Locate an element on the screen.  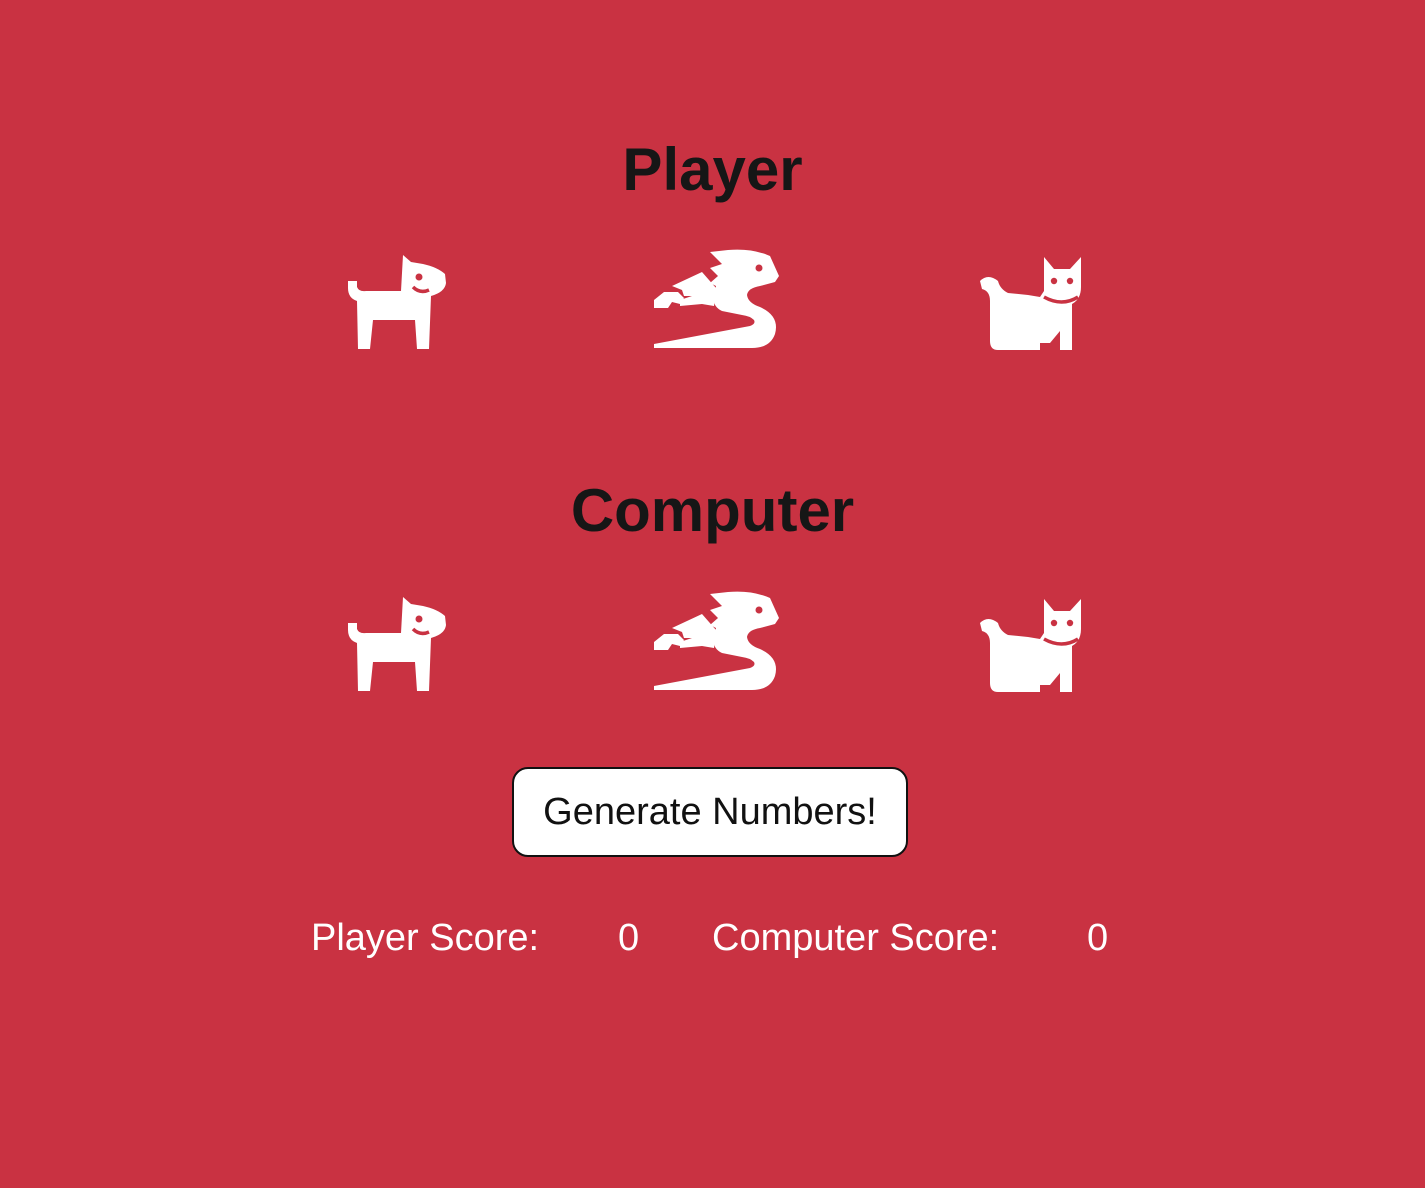
computer-score-value: 0 is located at coordinates (1098, 938).